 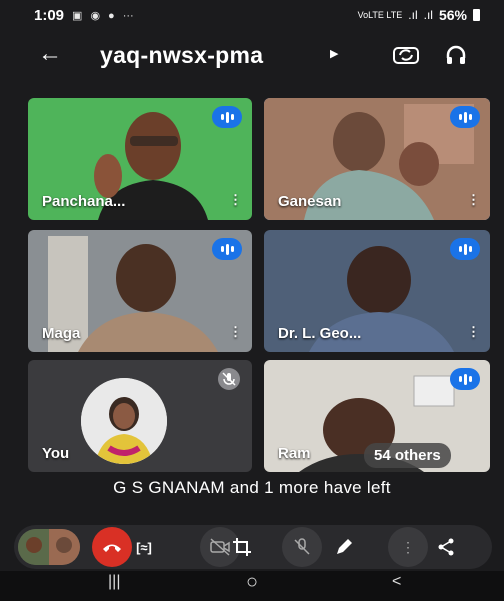 I want to click on record-icon: ◉, so click(x=95, y=16).